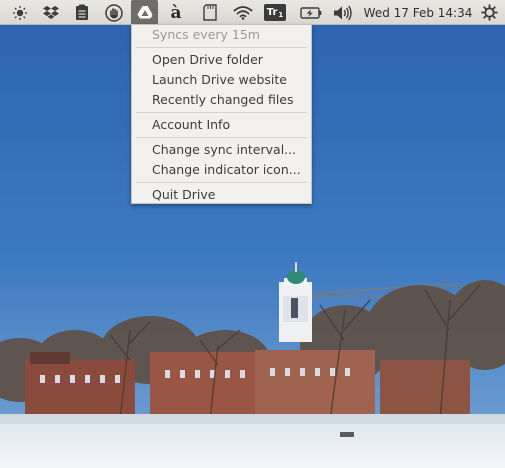 Image resolution: width=505 pixels, height=468 pixels. Describe the element at coordinates (210, 12) in the screenshot. I see `sd-card-icon` at that location.